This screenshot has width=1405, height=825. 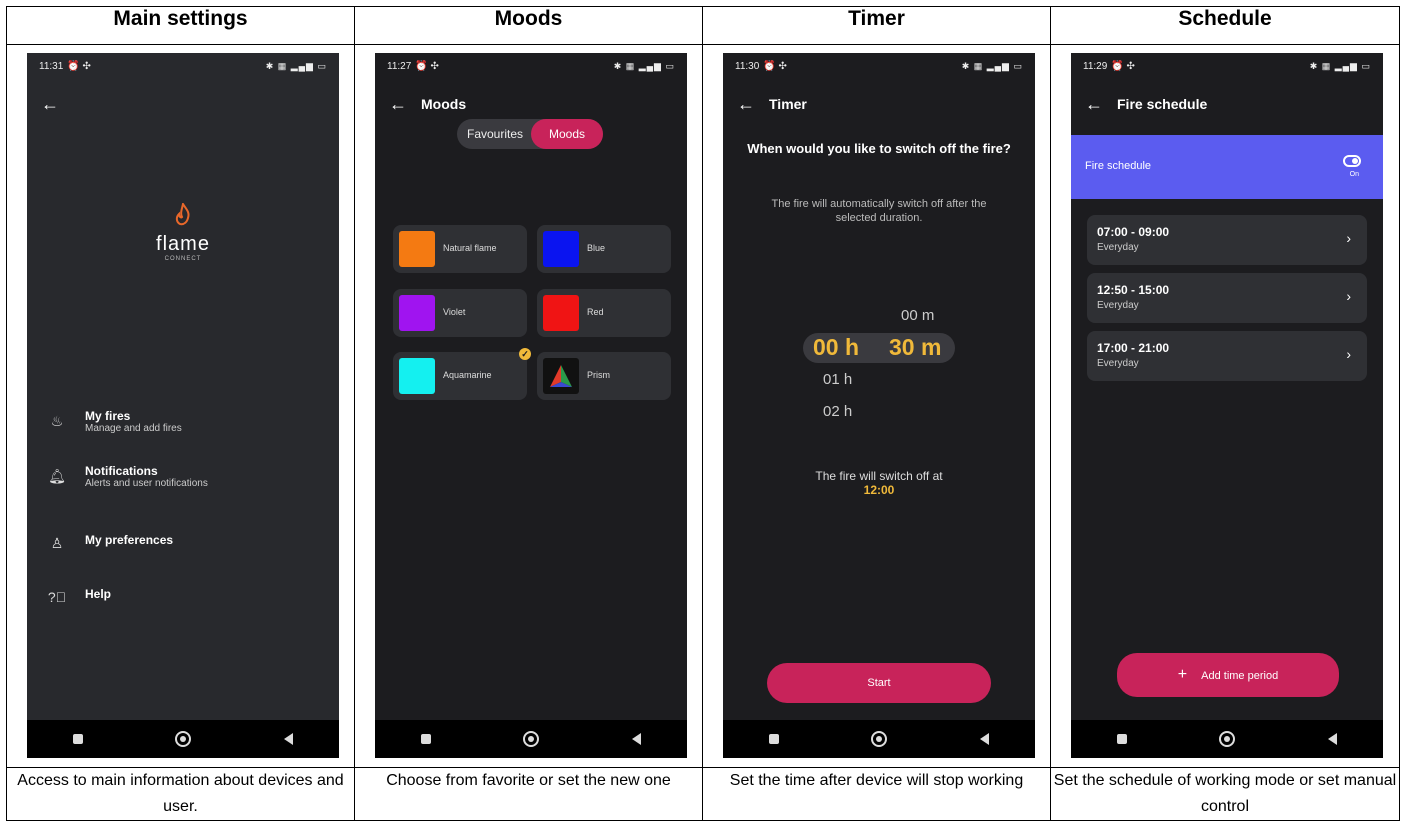 What do you see at coordinates (1352, 161) in the screenshot?
I see `toggle-switch` at bounding box center [1352, 161].